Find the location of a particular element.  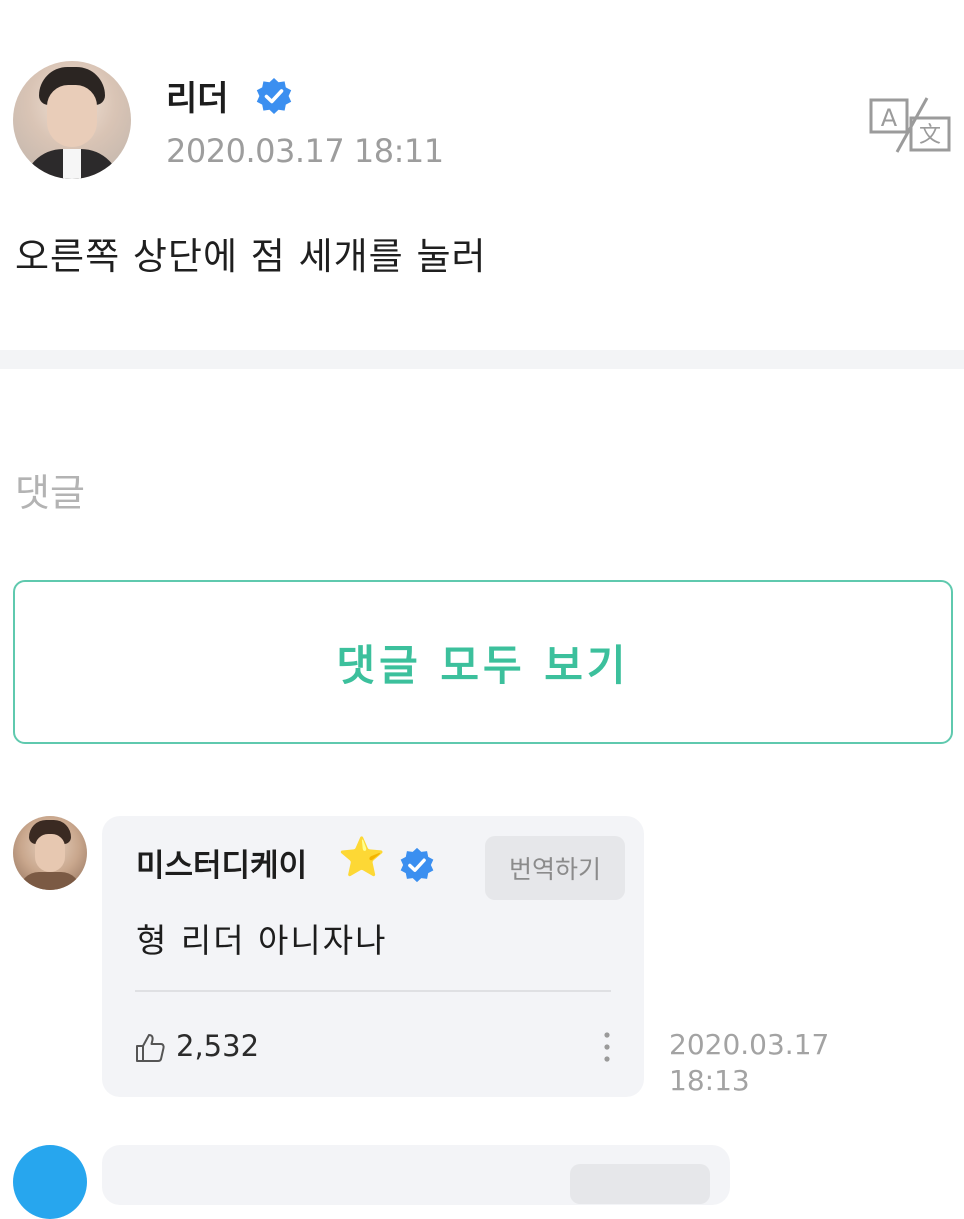

comments-heading: 댓글 is located at coordinates (50, 493).